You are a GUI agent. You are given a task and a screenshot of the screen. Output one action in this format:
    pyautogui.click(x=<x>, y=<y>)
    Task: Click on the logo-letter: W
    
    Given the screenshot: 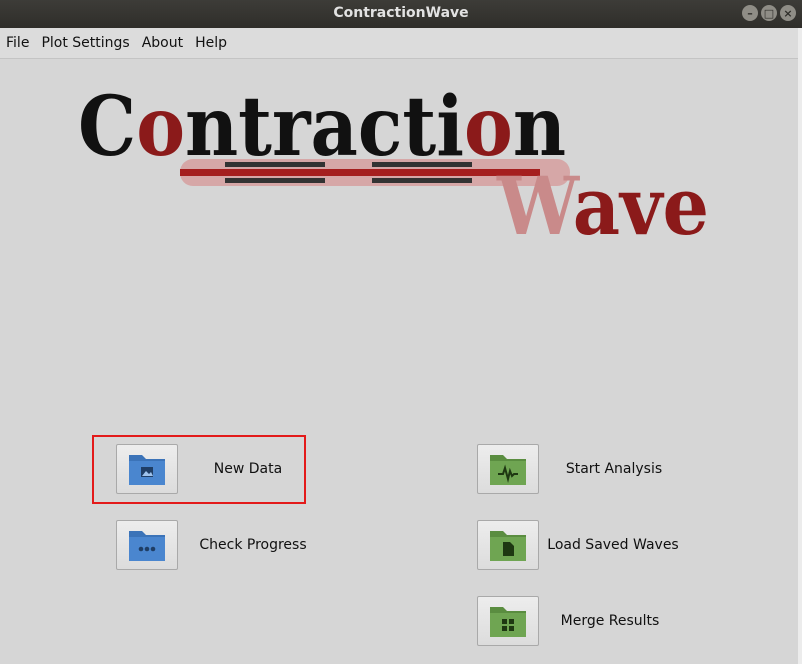 What is the action you would take?
    pyautogui.click(x=538, y=206)
    